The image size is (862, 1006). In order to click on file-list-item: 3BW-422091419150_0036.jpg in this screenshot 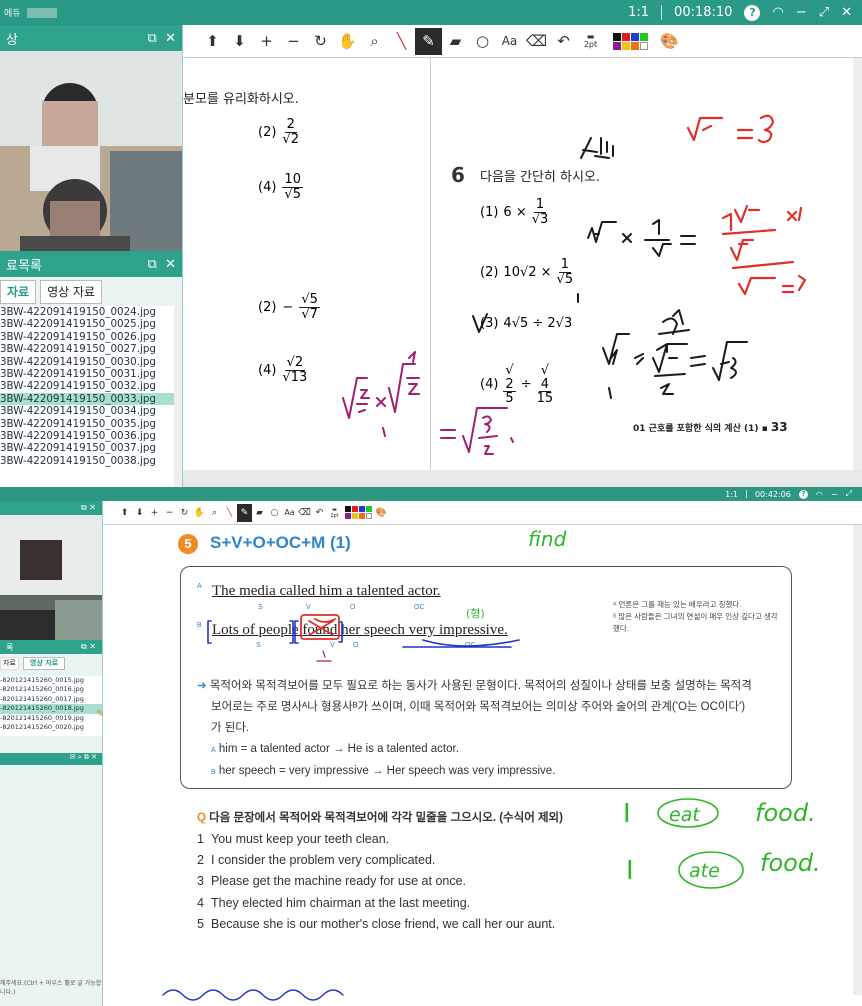, I will do `click(91, 436)`.